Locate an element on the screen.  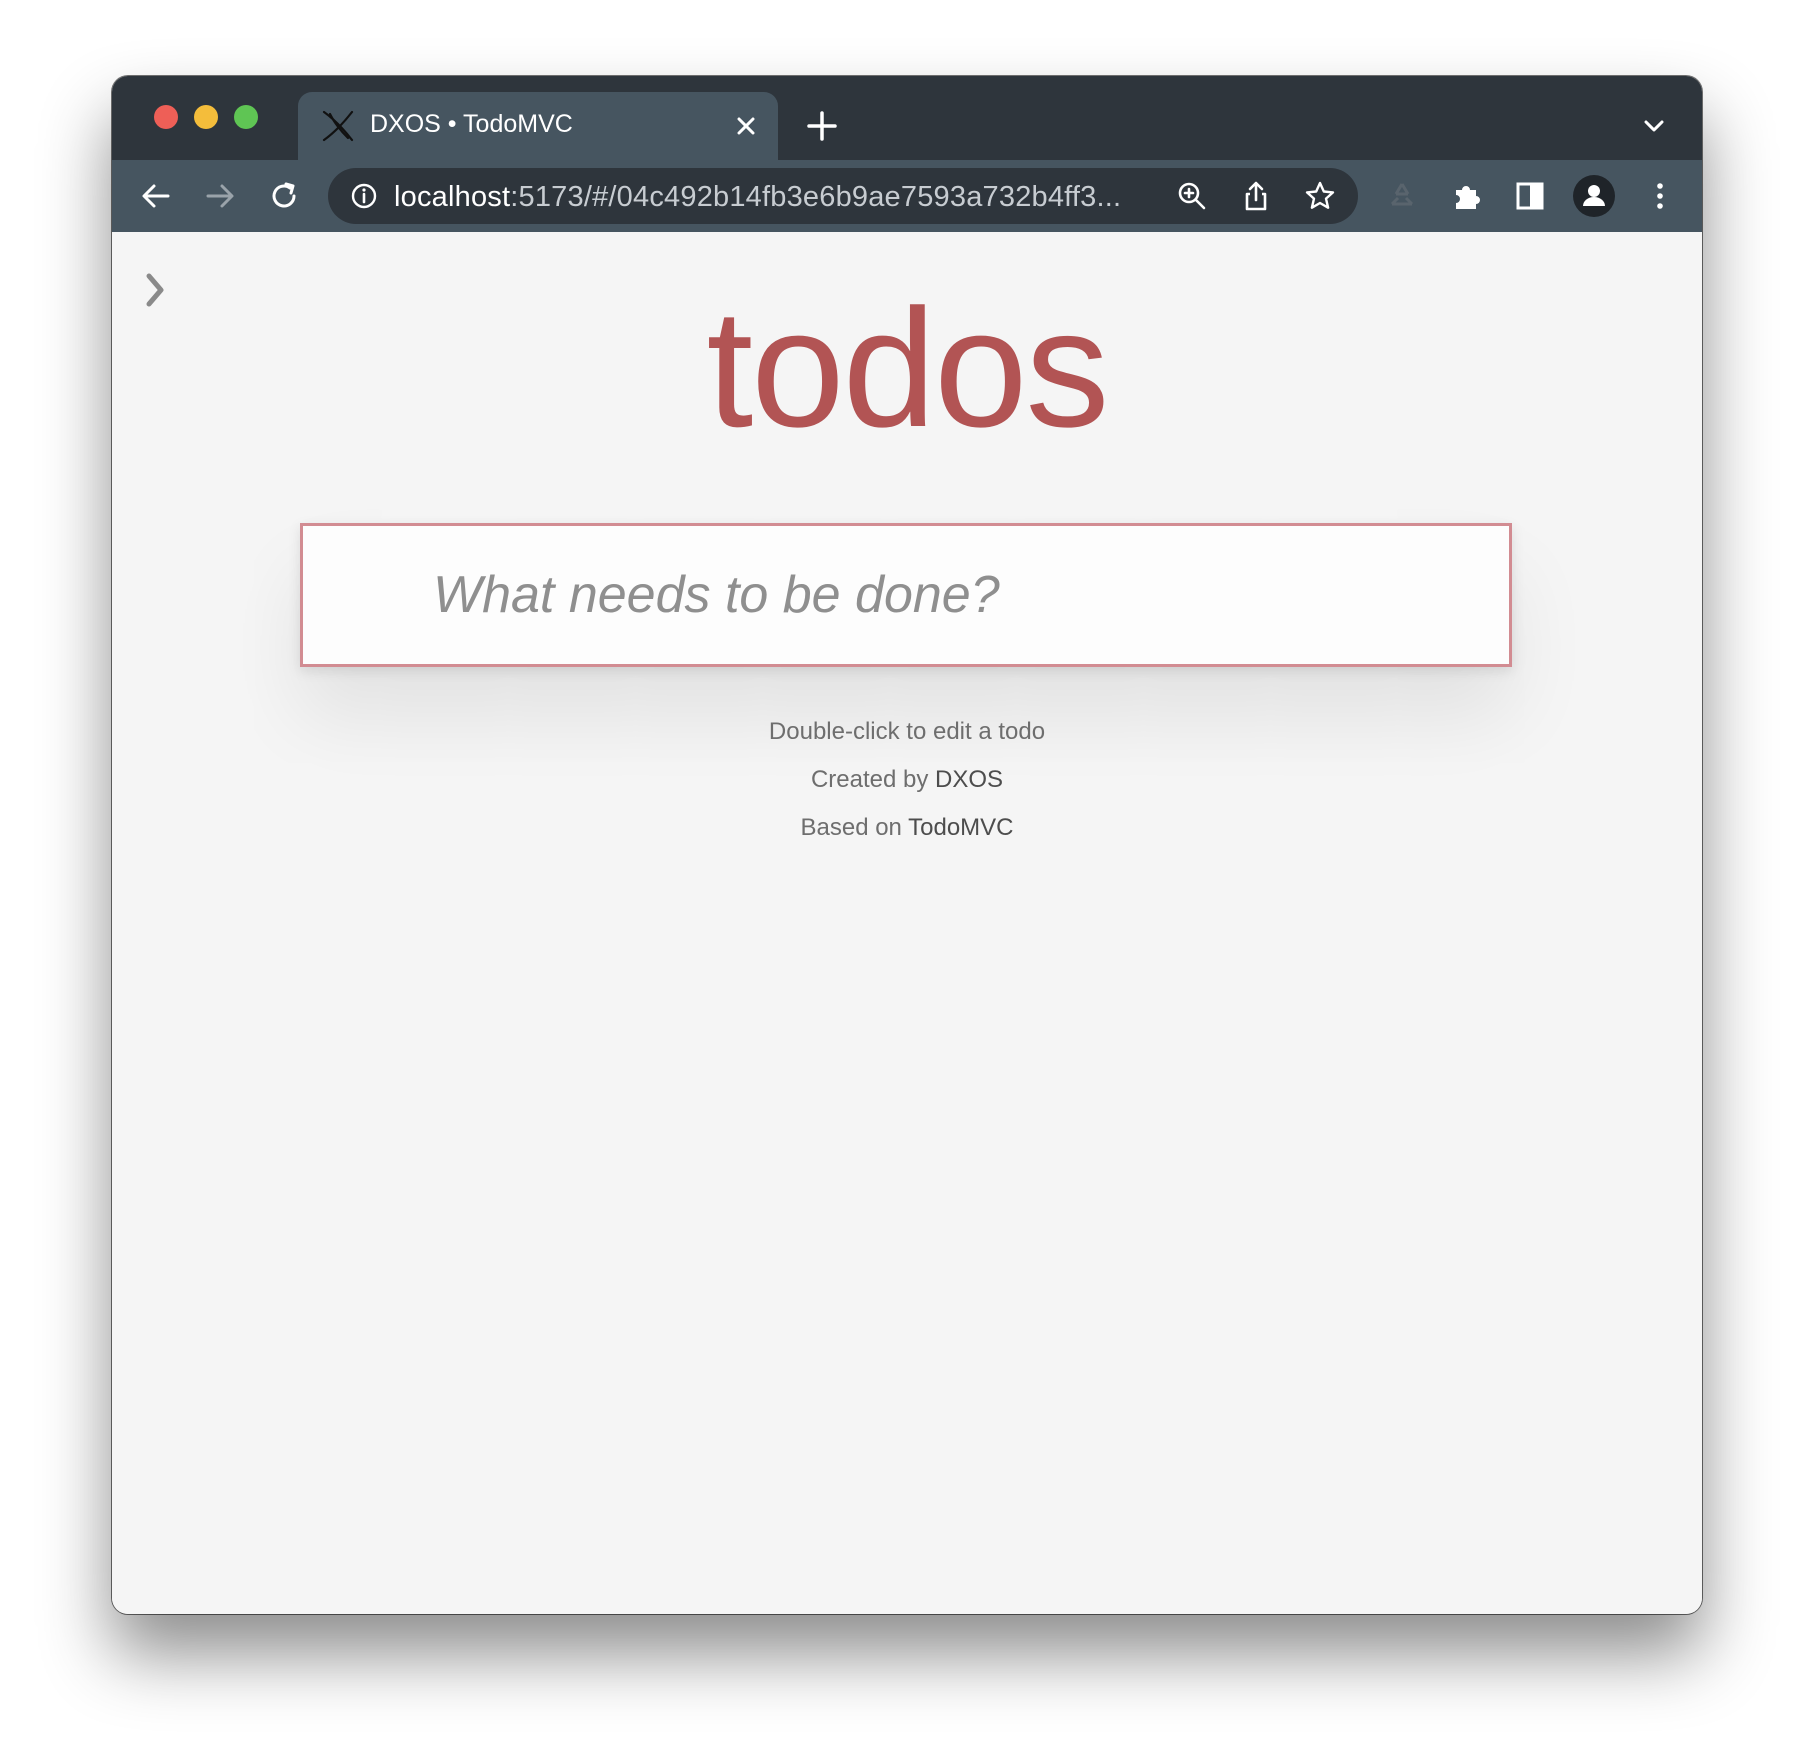
close-window-button is located at coordinates (166, 117).